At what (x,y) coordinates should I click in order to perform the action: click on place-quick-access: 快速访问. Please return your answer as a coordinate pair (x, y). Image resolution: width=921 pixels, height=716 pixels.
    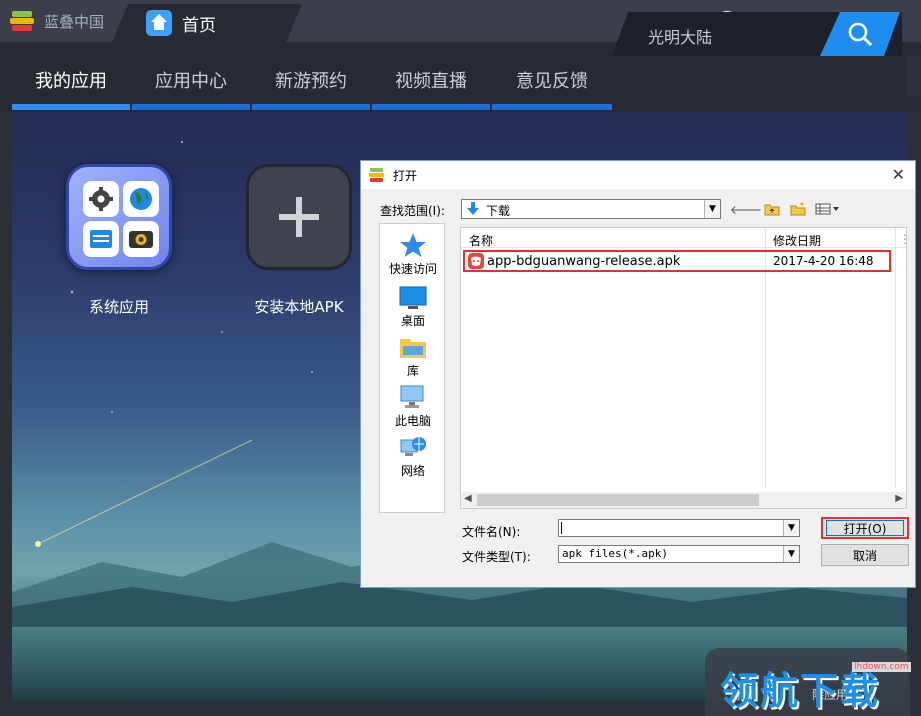
    Looking at the image, I should click on (413, 254).